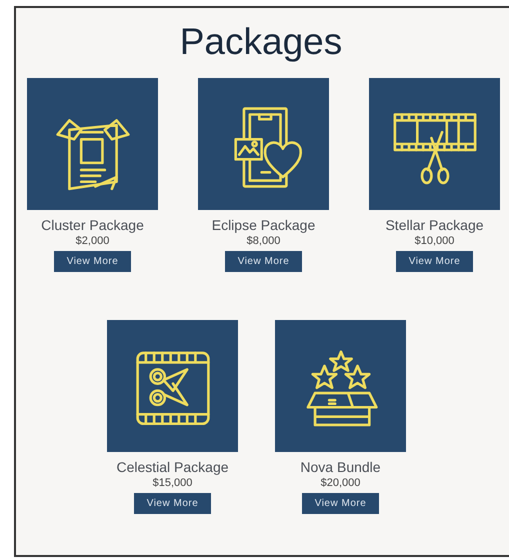  I want to click on package-name: Cluster Package, so click(92, 225).